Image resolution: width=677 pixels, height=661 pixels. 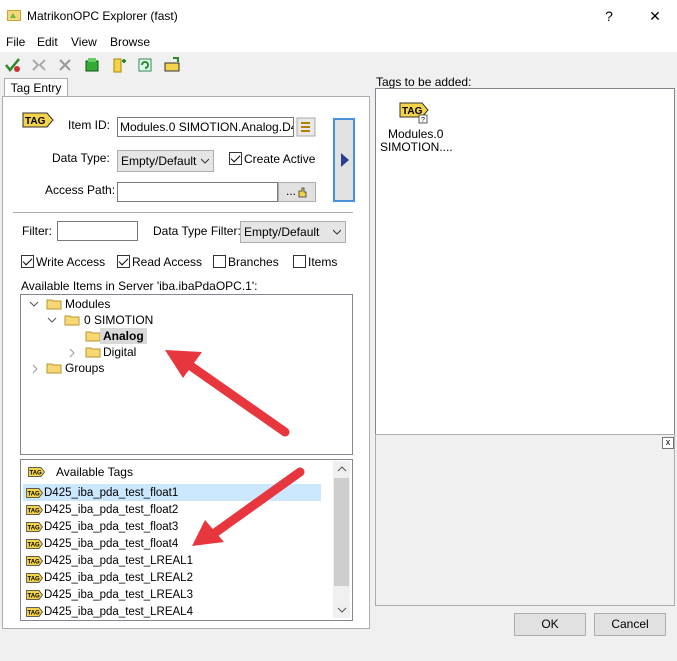 I want to click on branches-label: Branches, so click(x=253, y=262).